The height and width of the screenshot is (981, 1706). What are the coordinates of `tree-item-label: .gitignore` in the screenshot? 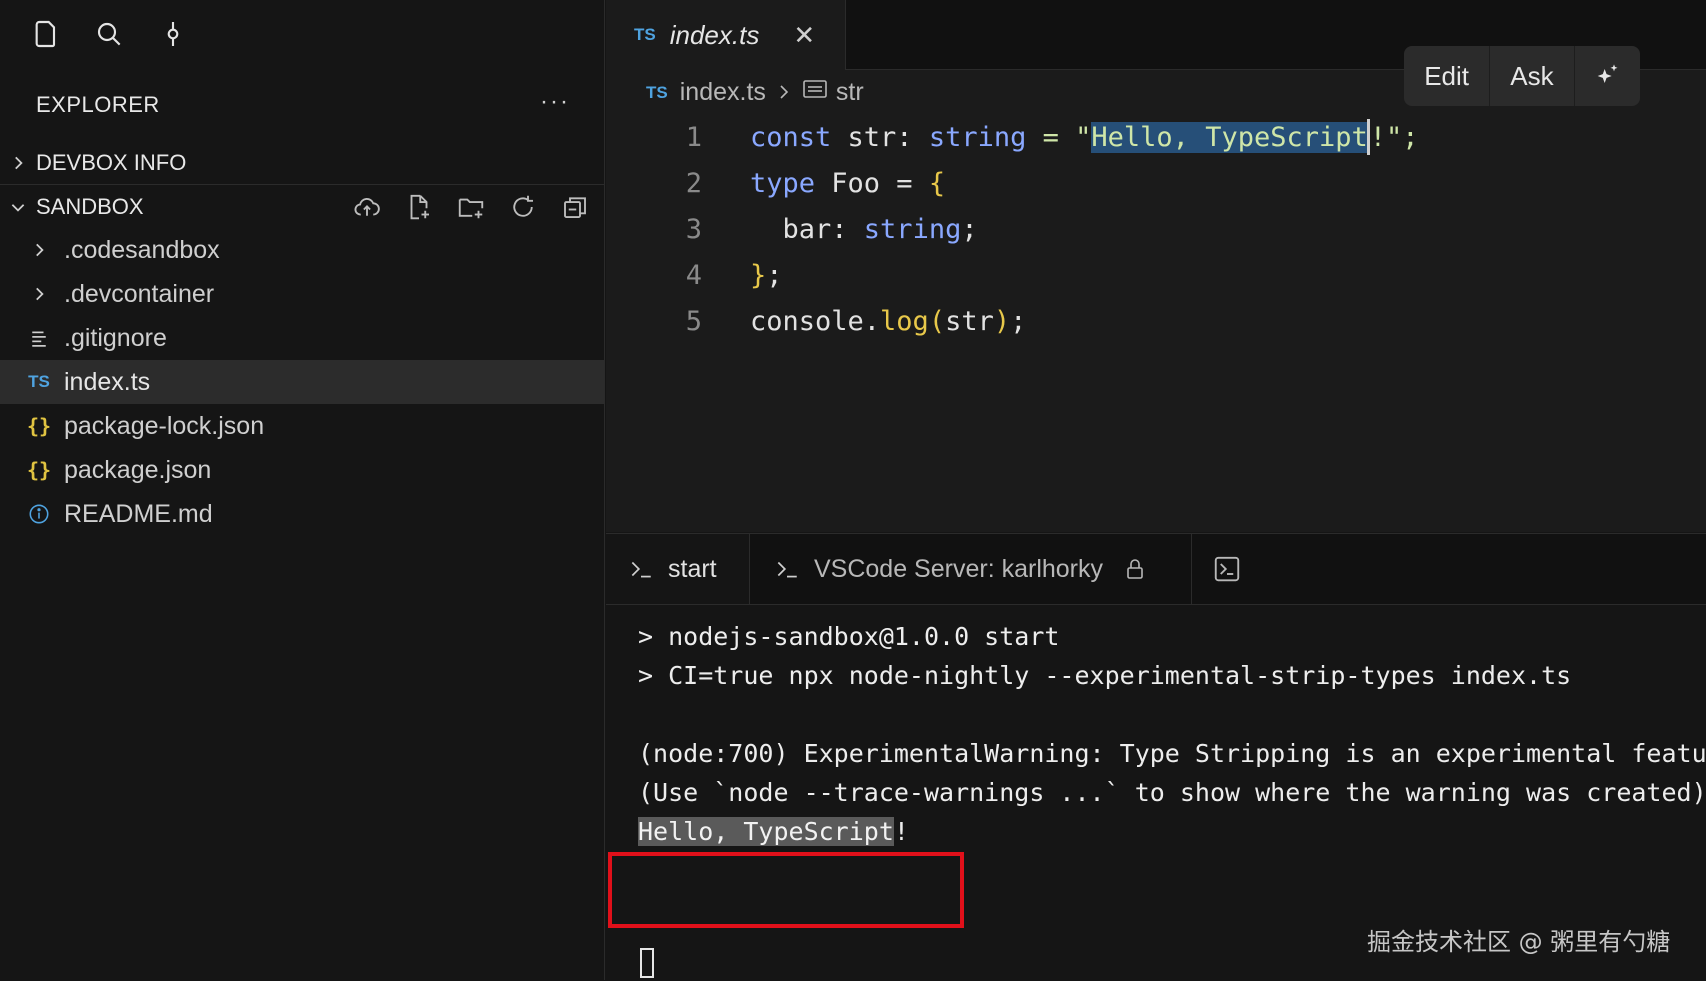 It's located at (115, 337).